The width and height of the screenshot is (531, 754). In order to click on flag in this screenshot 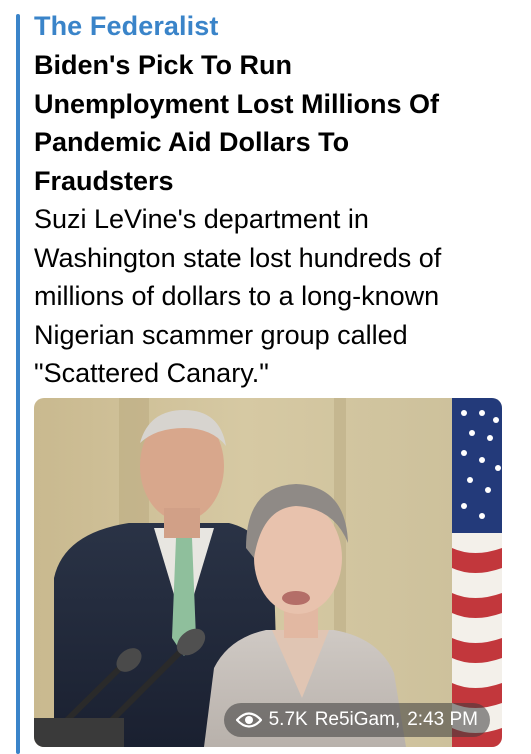, I will do `click(477, 572)`.